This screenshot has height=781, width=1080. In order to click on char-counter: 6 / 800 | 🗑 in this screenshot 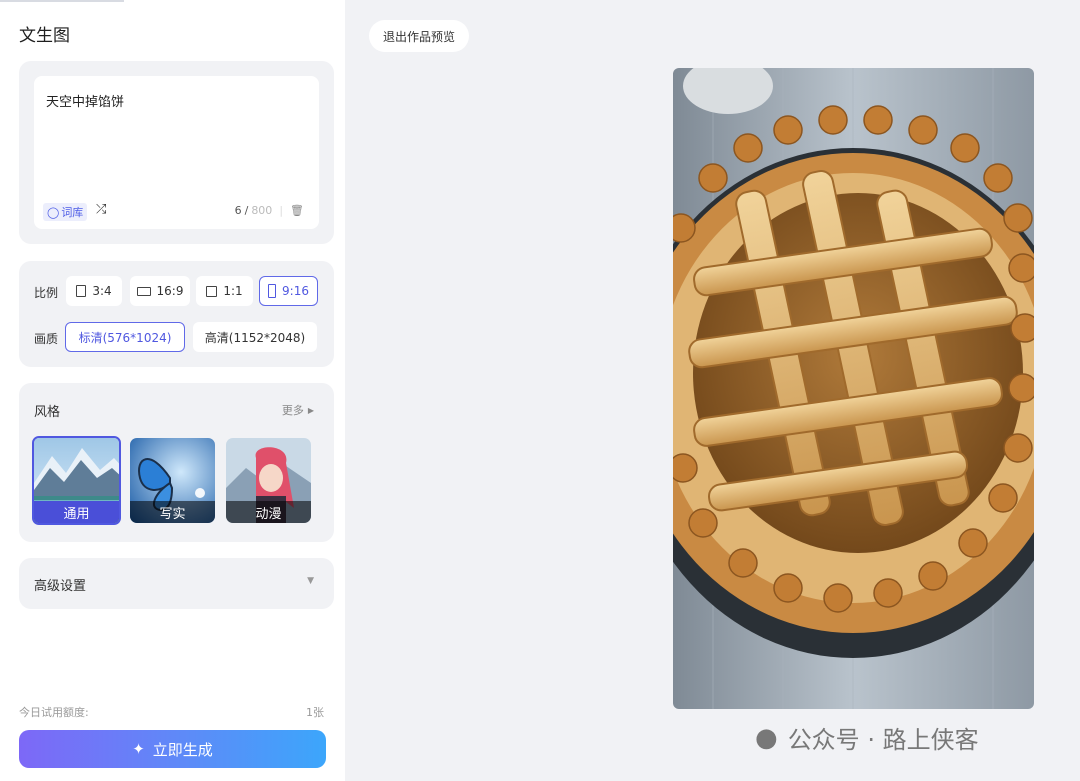, I will do `click(269, 210)`.